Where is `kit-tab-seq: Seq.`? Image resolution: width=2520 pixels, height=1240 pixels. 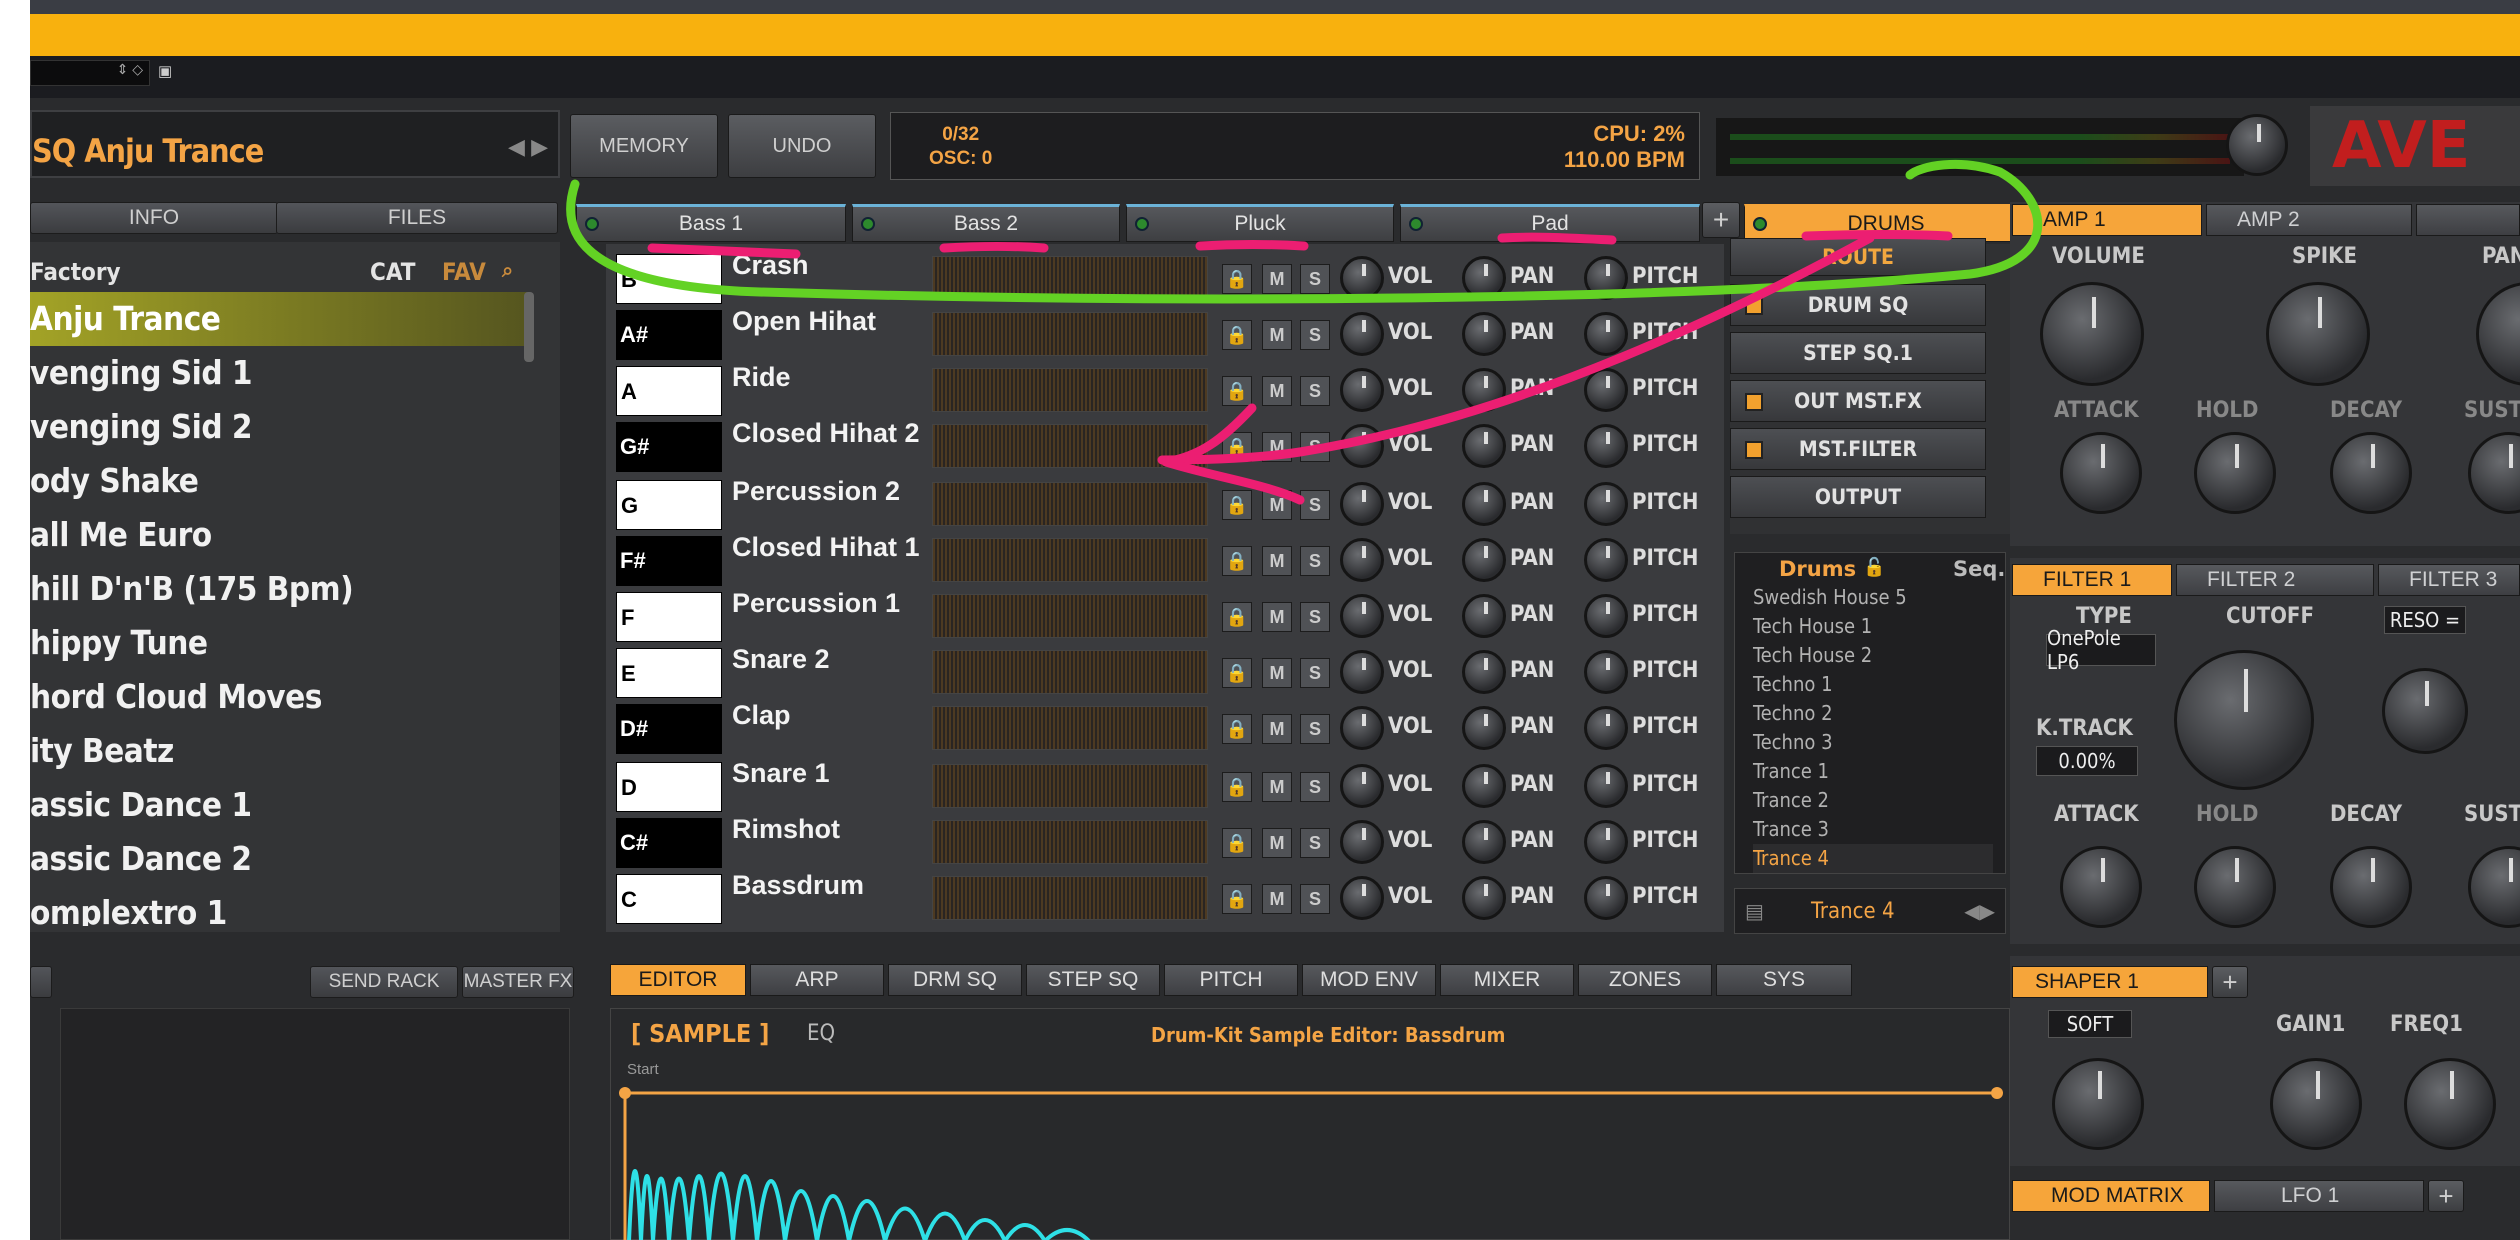
kit-tab-seq: Seq. is located at coordinates (1979, 569).